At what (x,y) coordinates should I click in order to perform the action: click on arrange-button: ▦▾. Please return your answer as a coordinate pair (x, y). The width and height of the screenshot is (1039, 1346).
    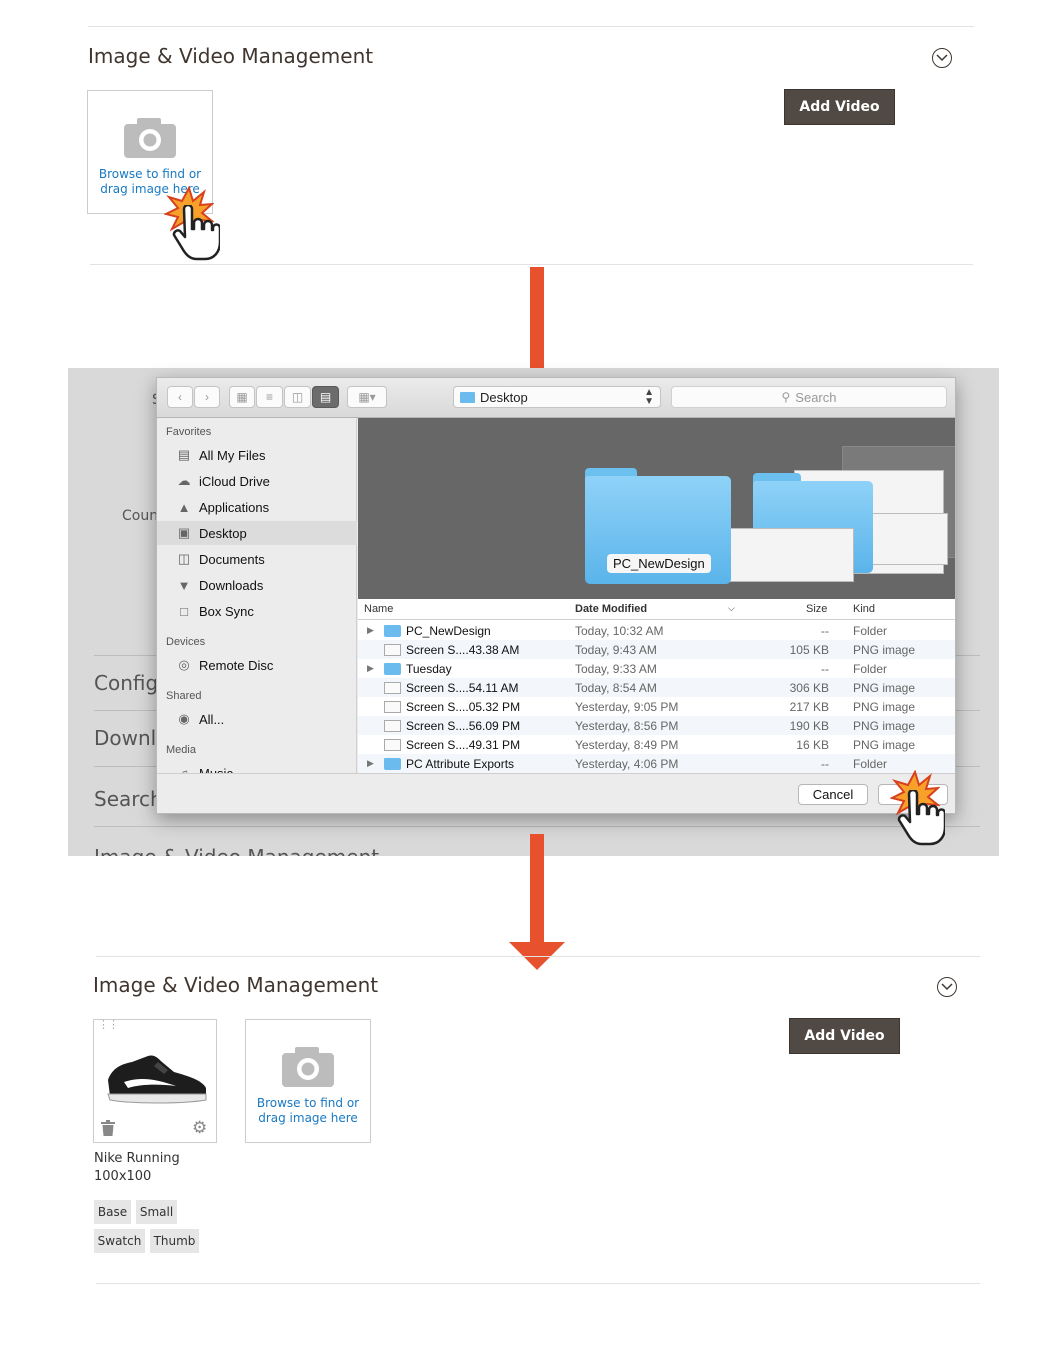
    Looking at the image, I should click on (367, 397).